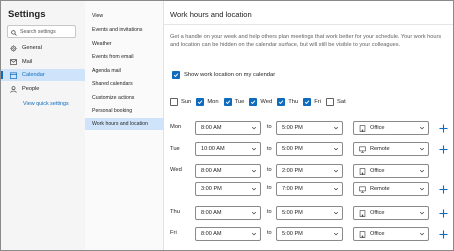 The image size is (454, 251). What do you see at coordinates (124, 16) in the screenshot?
I see `subnav-item-view: View` at bounding box center [124, 16].